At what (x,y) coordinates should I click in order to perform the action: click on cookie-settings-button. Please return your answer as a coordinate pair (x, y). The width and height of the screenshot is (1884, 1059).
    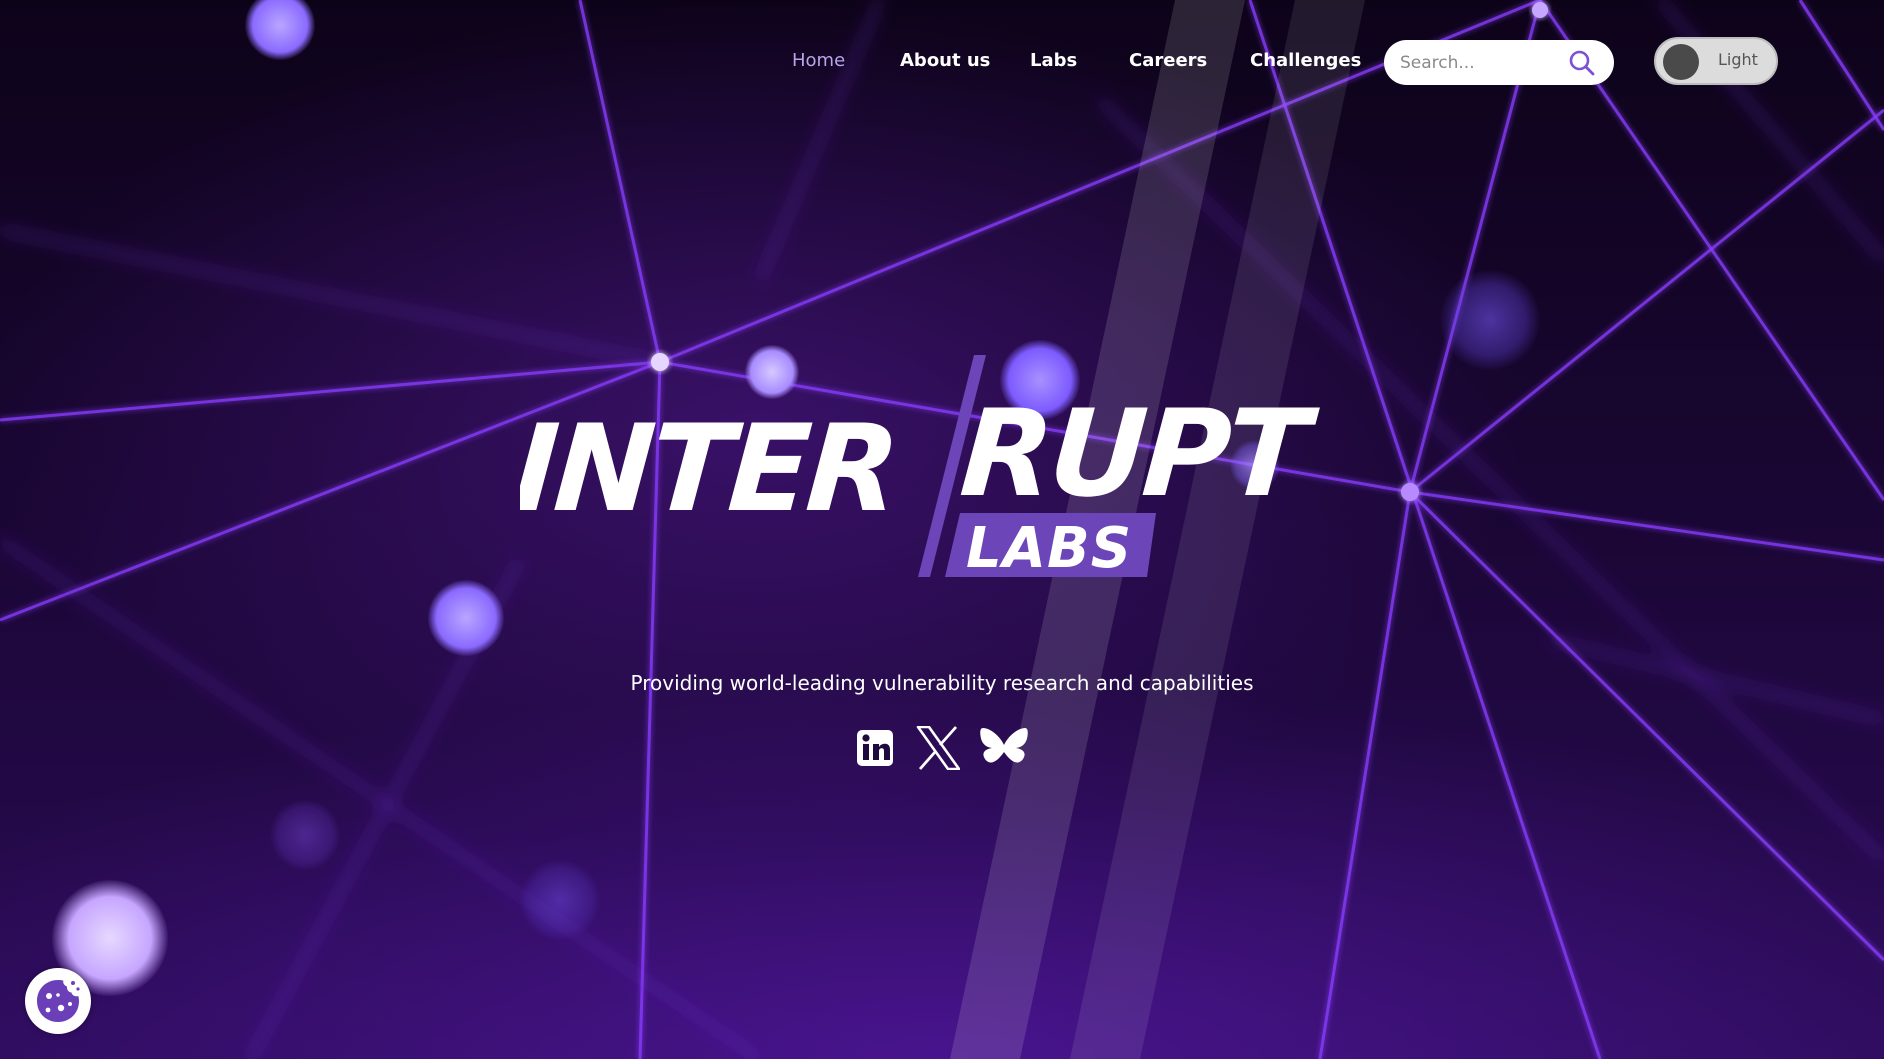
    Looking at the image, I should click on (58, 1001).